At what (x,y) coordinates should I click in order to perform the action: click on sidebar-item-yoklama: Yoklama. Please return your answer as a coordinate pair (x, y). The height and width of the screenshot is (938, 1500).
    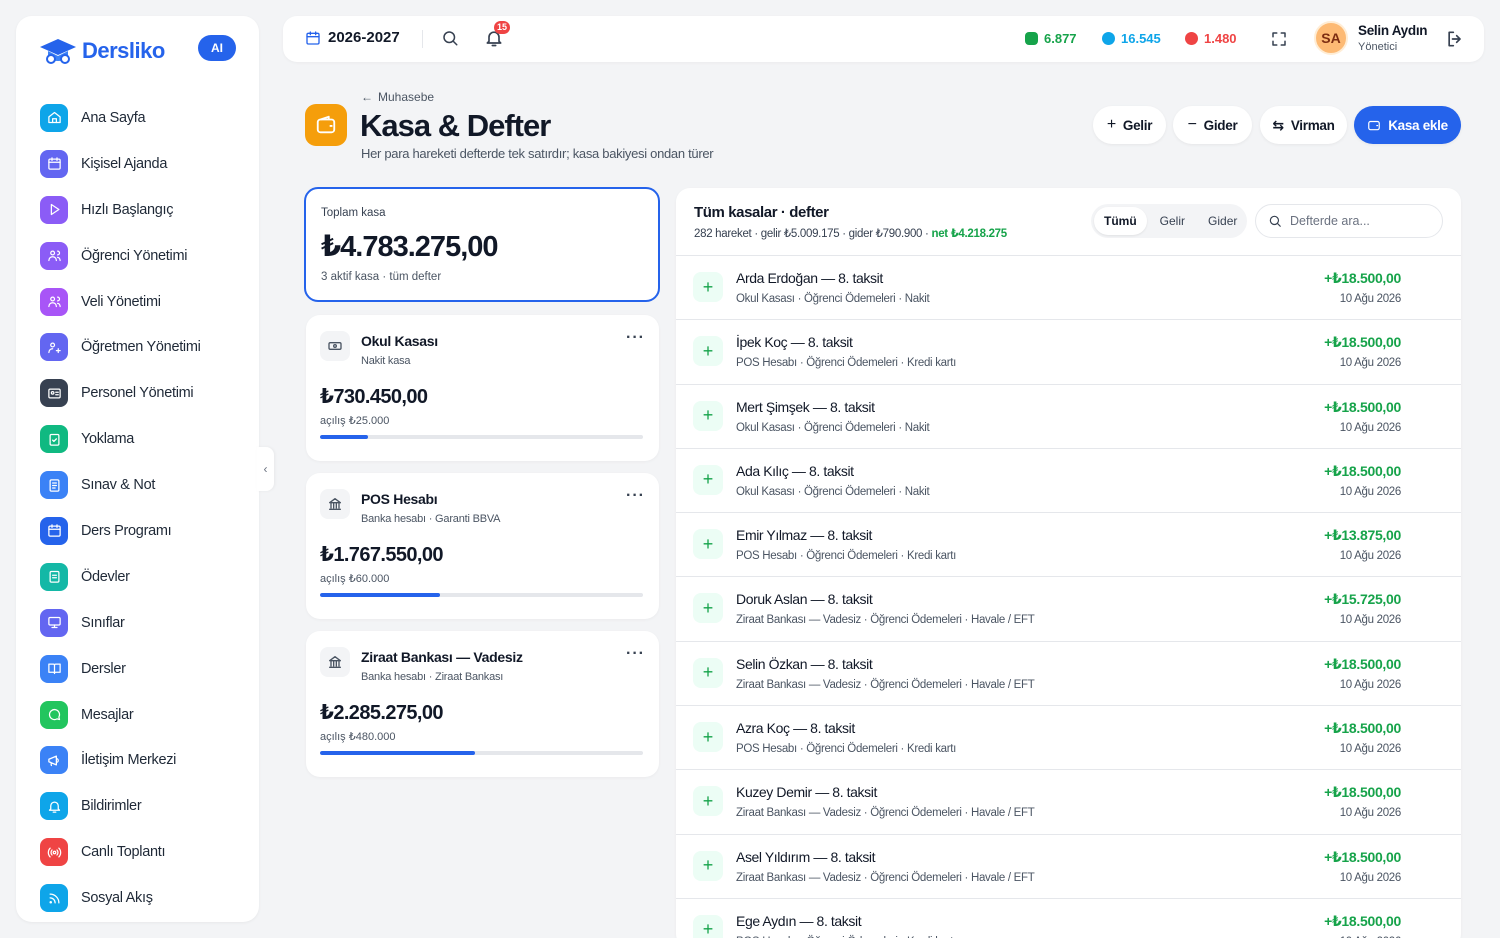
    Looking at the image, I should click on (140, 439).